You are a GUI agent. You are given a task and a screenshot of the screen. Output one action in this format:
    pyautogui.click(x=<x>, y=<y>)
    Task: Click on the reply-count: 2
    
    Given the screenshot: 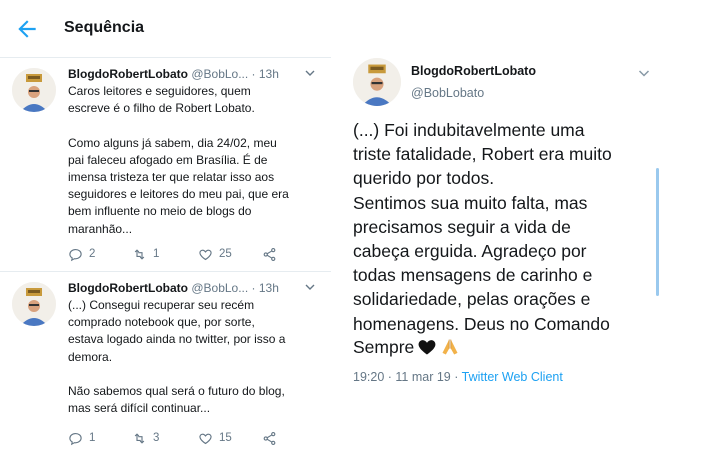 What is the action you would take?
    pyautogui.click(x=92, y=254)
    